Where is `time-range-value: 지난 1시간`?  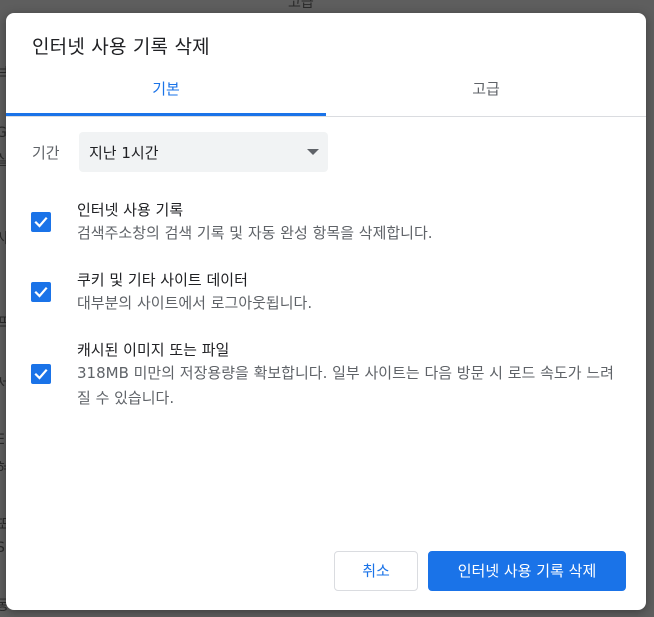
time-range-value: 지난 1시간 is located at coordinates (124, 153).